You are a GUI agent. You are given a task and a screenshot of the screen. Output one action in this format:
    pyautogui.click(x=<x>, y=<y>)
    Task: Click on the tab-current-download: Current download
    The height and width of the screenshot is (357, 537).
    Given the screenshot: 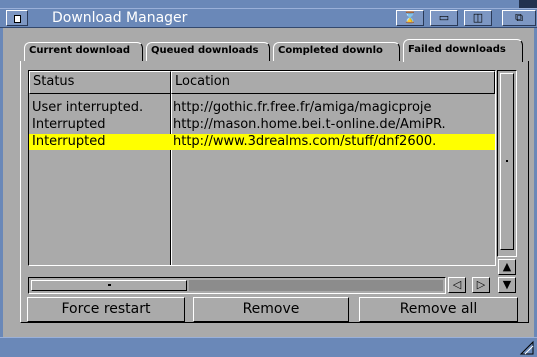 What is the action you would take?
    pyautogui.click(x=83, y=51)
    